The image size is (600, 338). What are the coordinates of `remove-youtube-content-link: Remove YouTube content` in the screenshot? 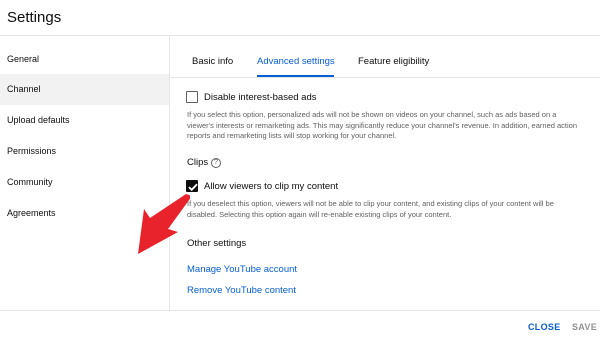 It's located at (241, 290).